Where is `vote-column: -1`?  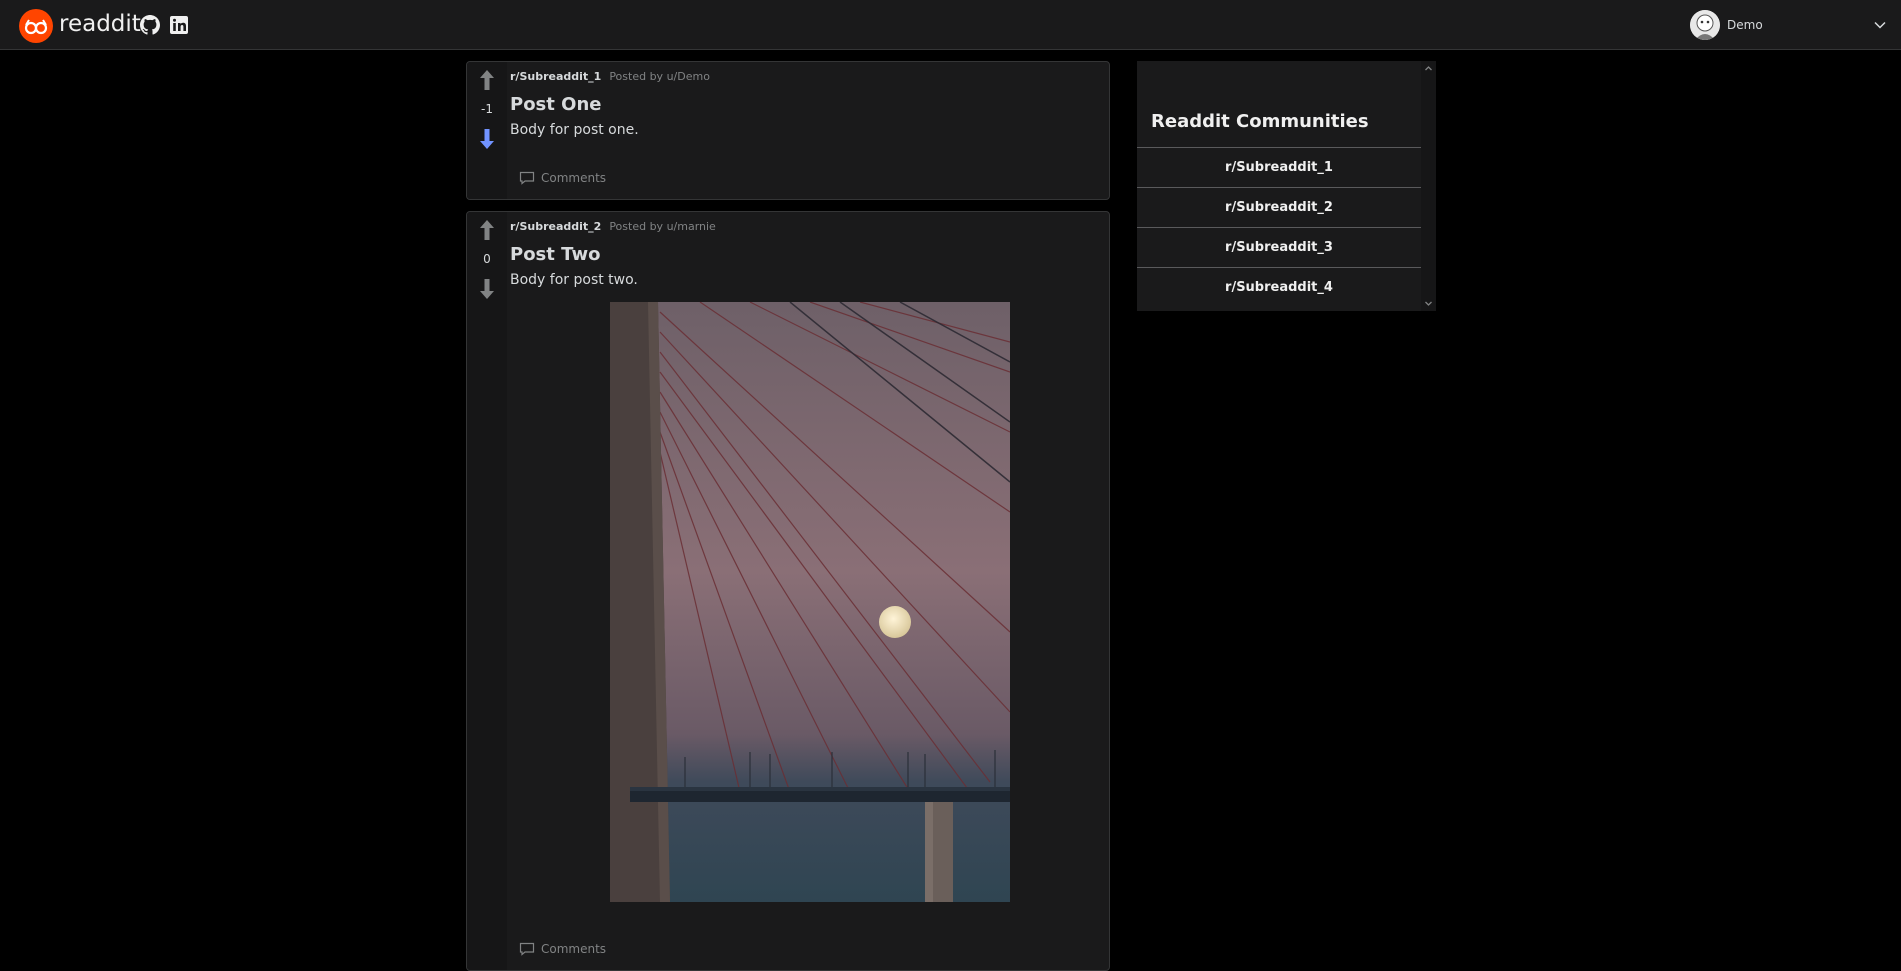
vote-column: -1 is located at coordinates (487, 130).